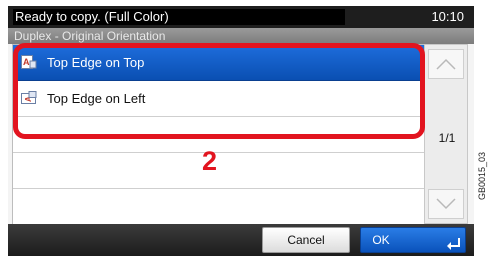 This screenshot has width=493, height=266. I want to click on list-scroller: 1/1, so click(446, 134).